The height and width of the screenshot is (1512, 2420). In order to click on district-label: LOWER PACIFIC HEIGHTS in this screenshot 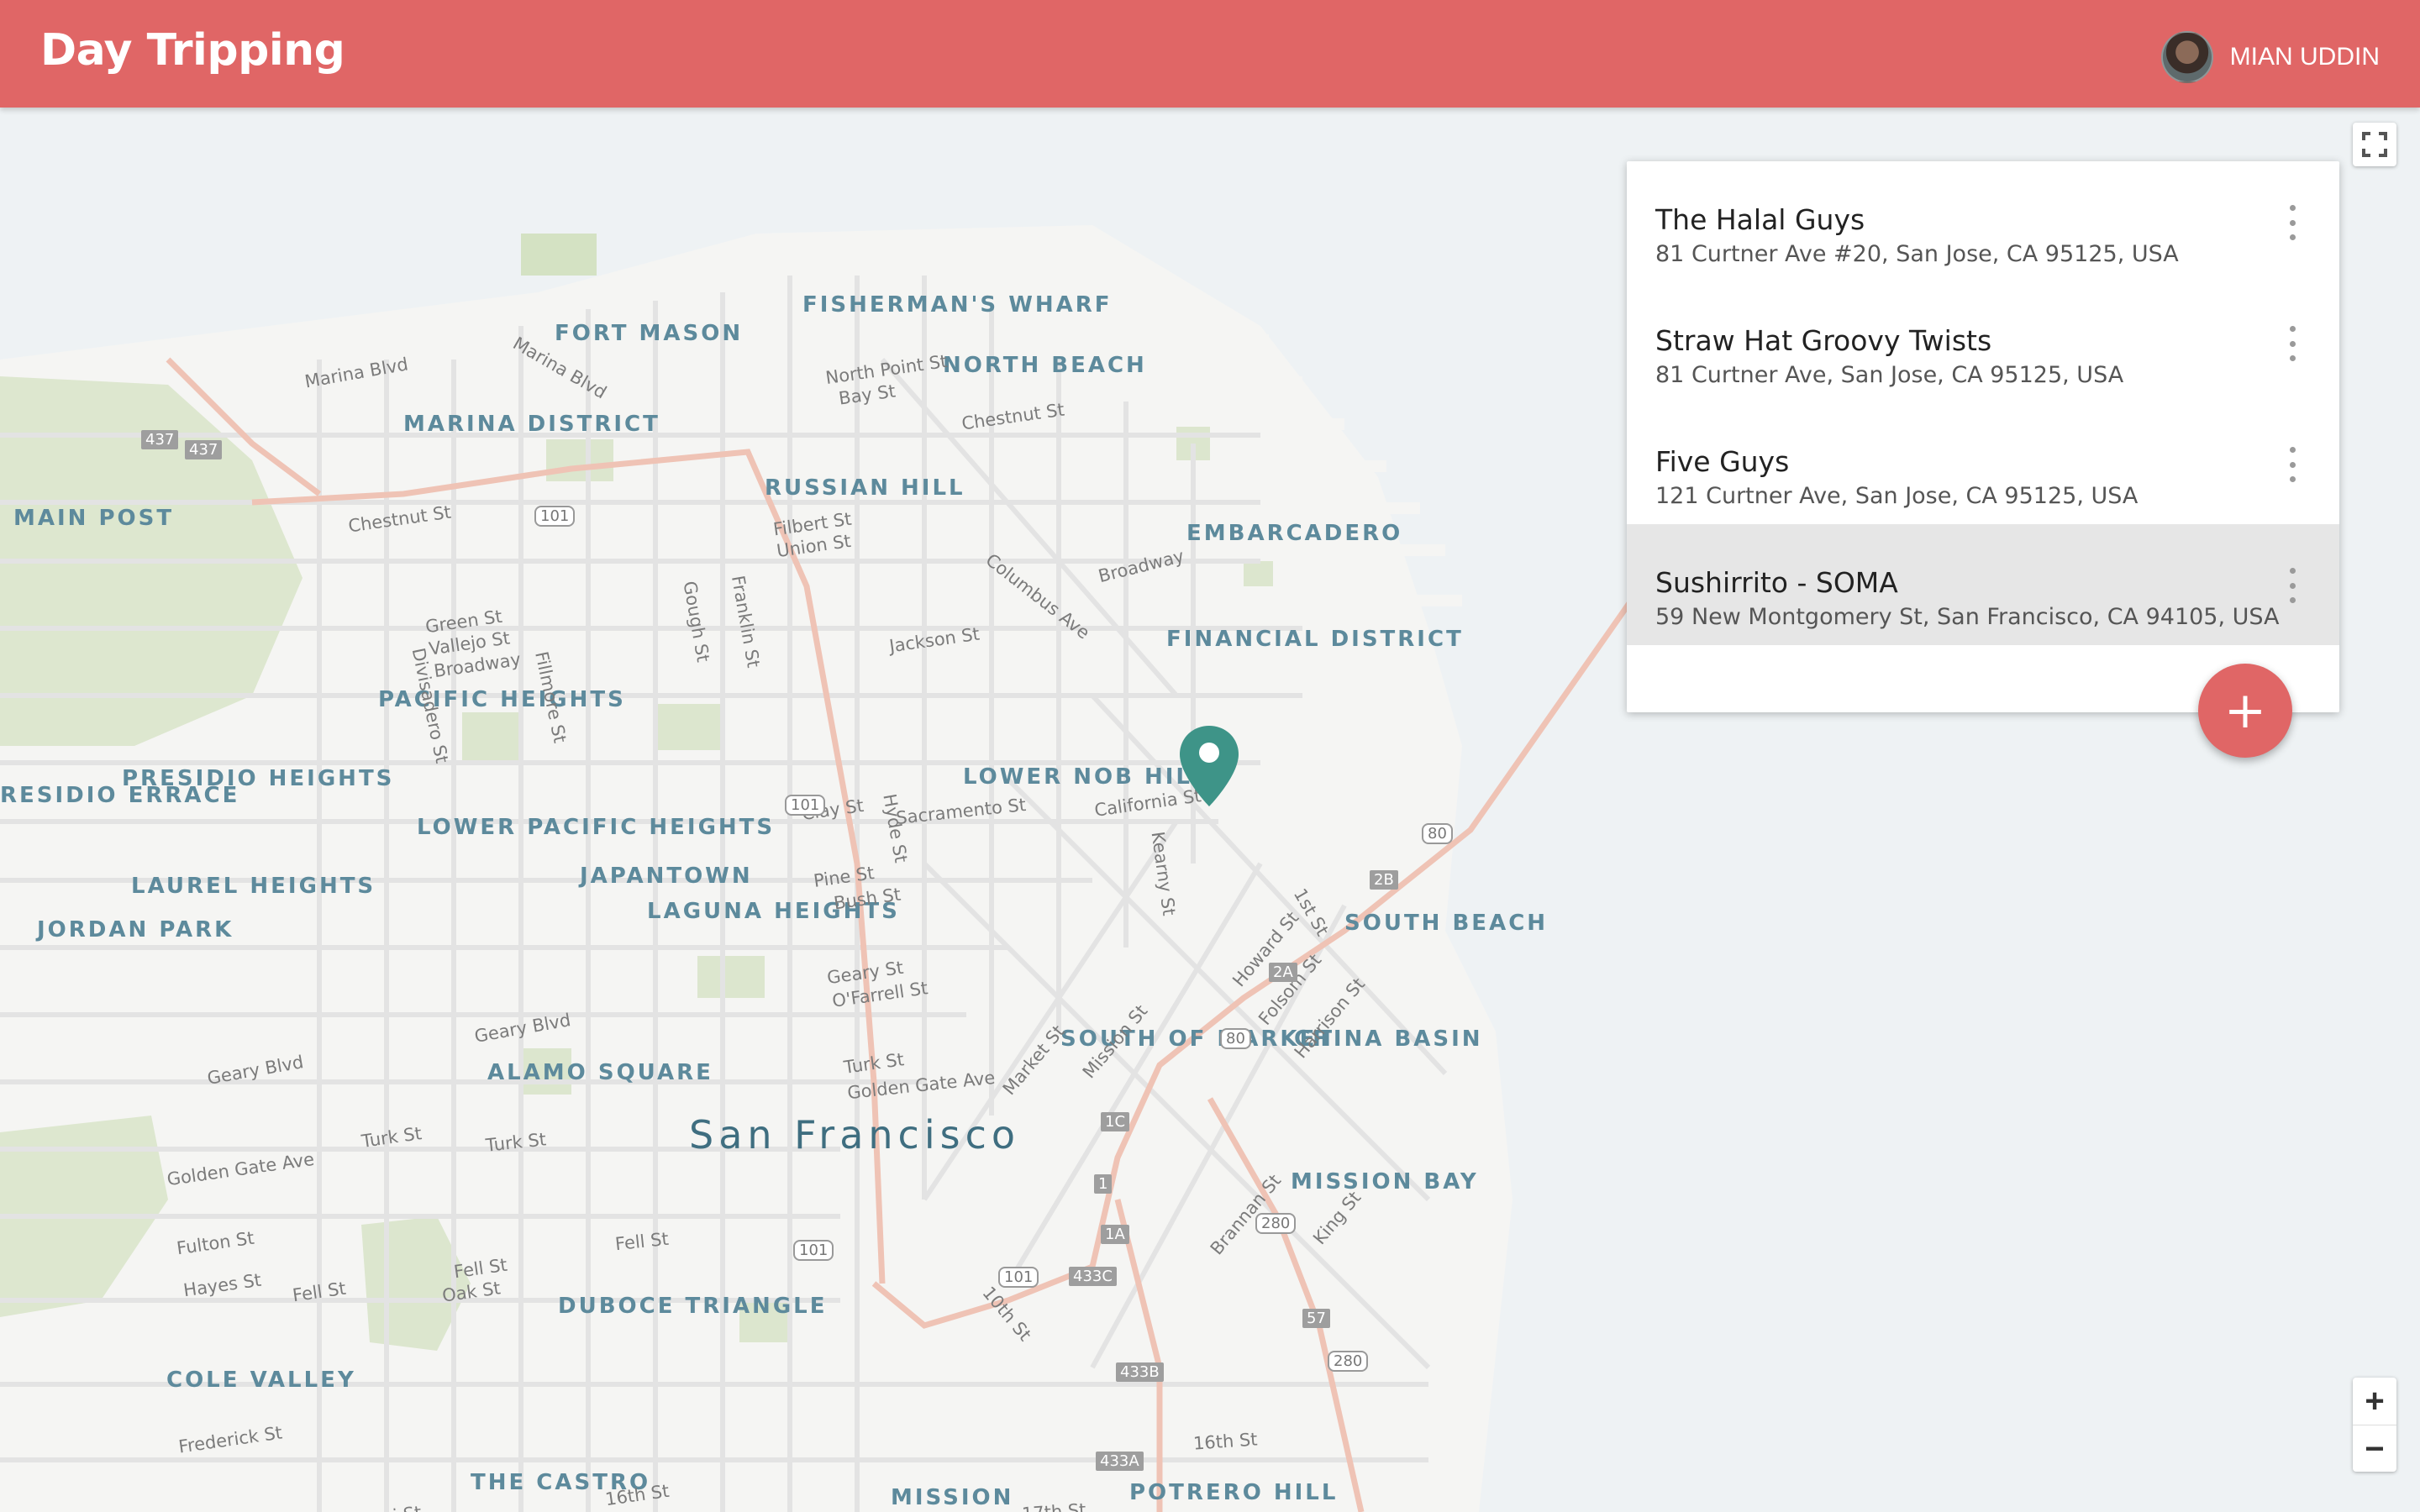, I will do `click(597, 827)`.